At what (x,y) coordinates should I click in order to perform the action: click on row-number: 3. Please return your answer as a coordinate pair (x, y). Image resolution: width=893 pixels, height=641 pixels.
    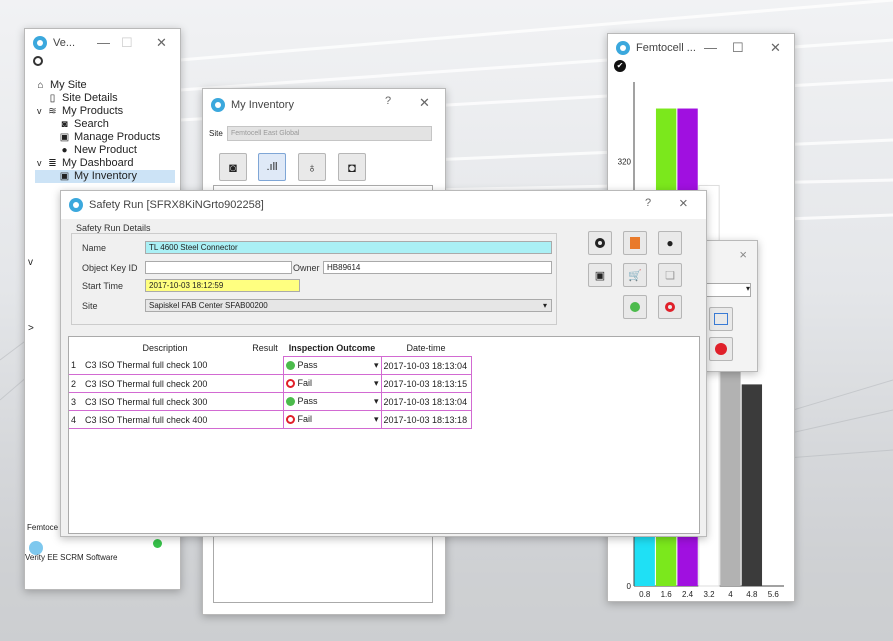
    Looking at the image, I should click on (76, 401).